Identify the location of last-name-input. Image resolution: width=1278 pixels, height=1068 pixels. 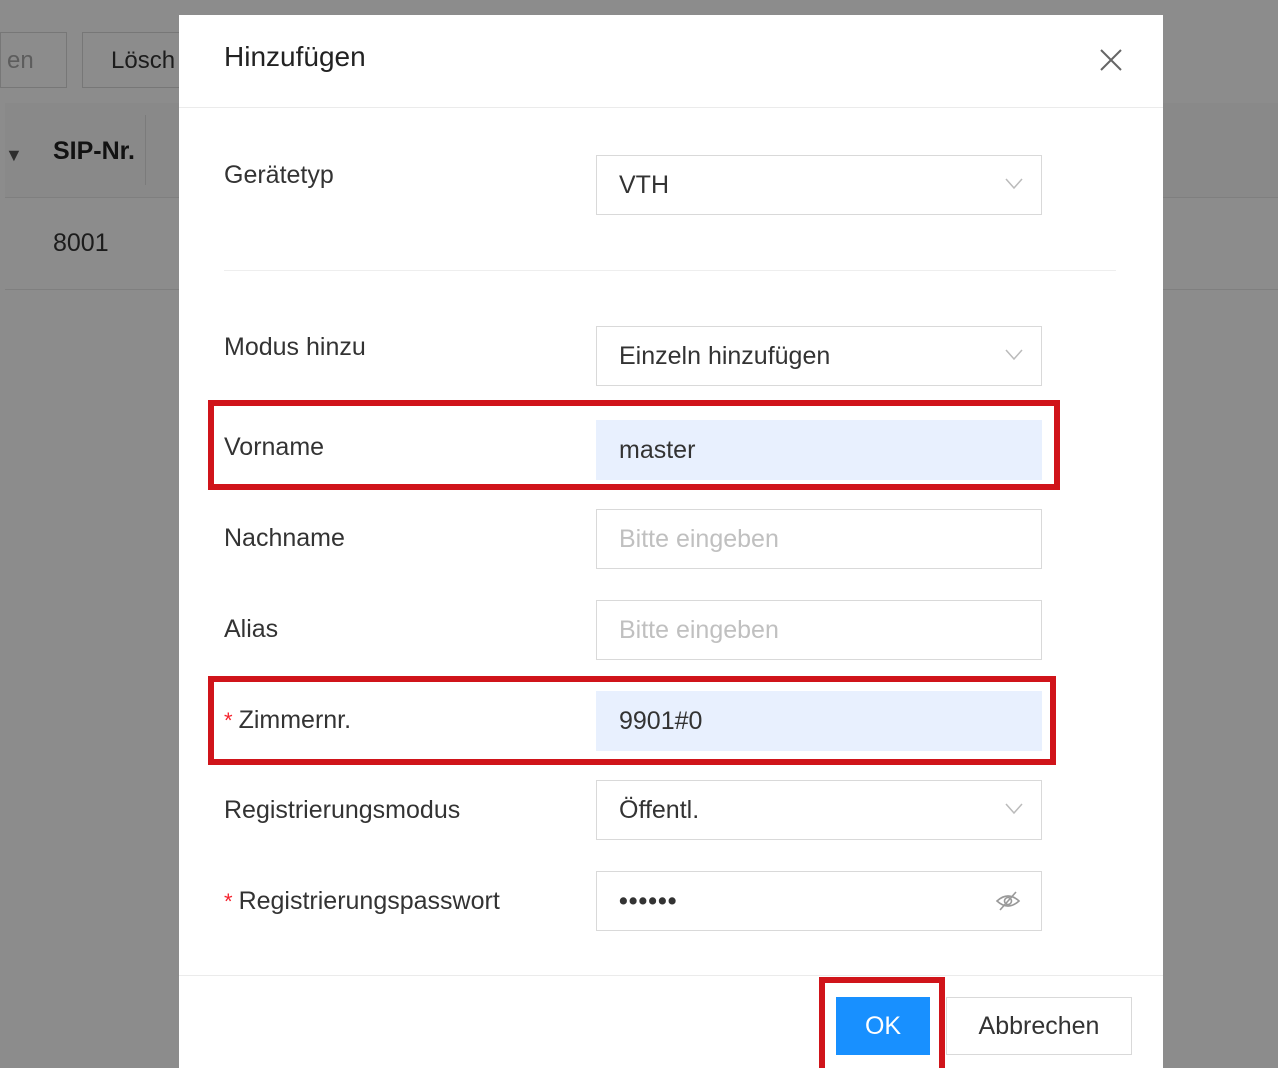
(809, 539).